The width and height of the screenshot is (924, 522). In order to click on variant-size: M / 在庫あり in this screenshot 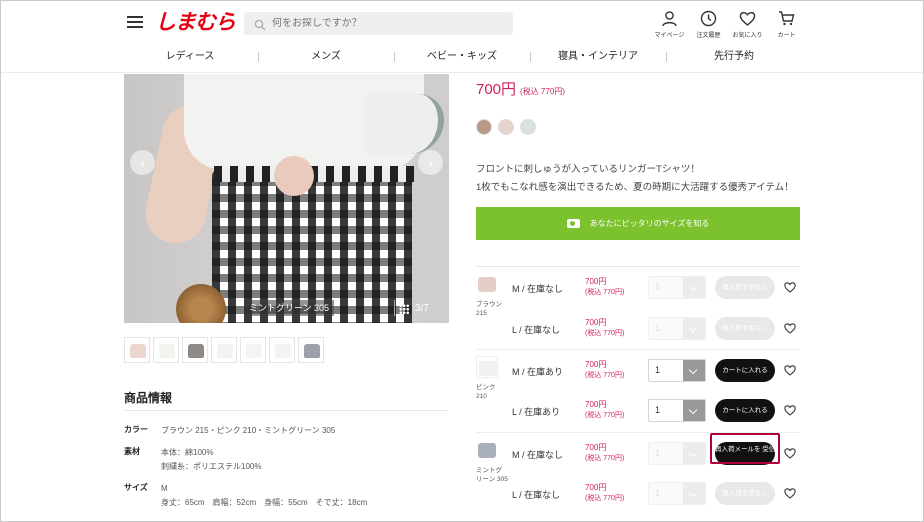, I will do `click(537, 372)`.